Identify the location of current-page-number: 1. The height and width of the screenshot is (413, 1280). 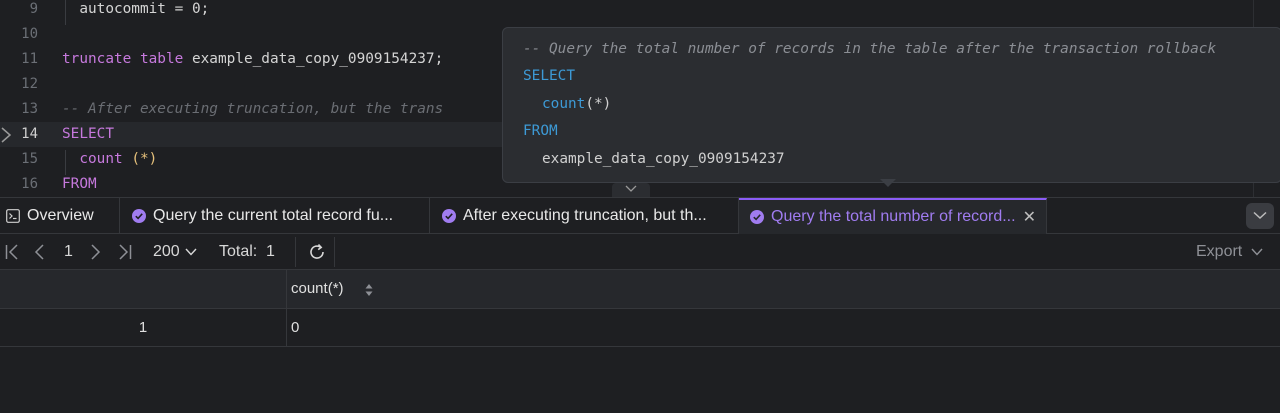
(68, 251).